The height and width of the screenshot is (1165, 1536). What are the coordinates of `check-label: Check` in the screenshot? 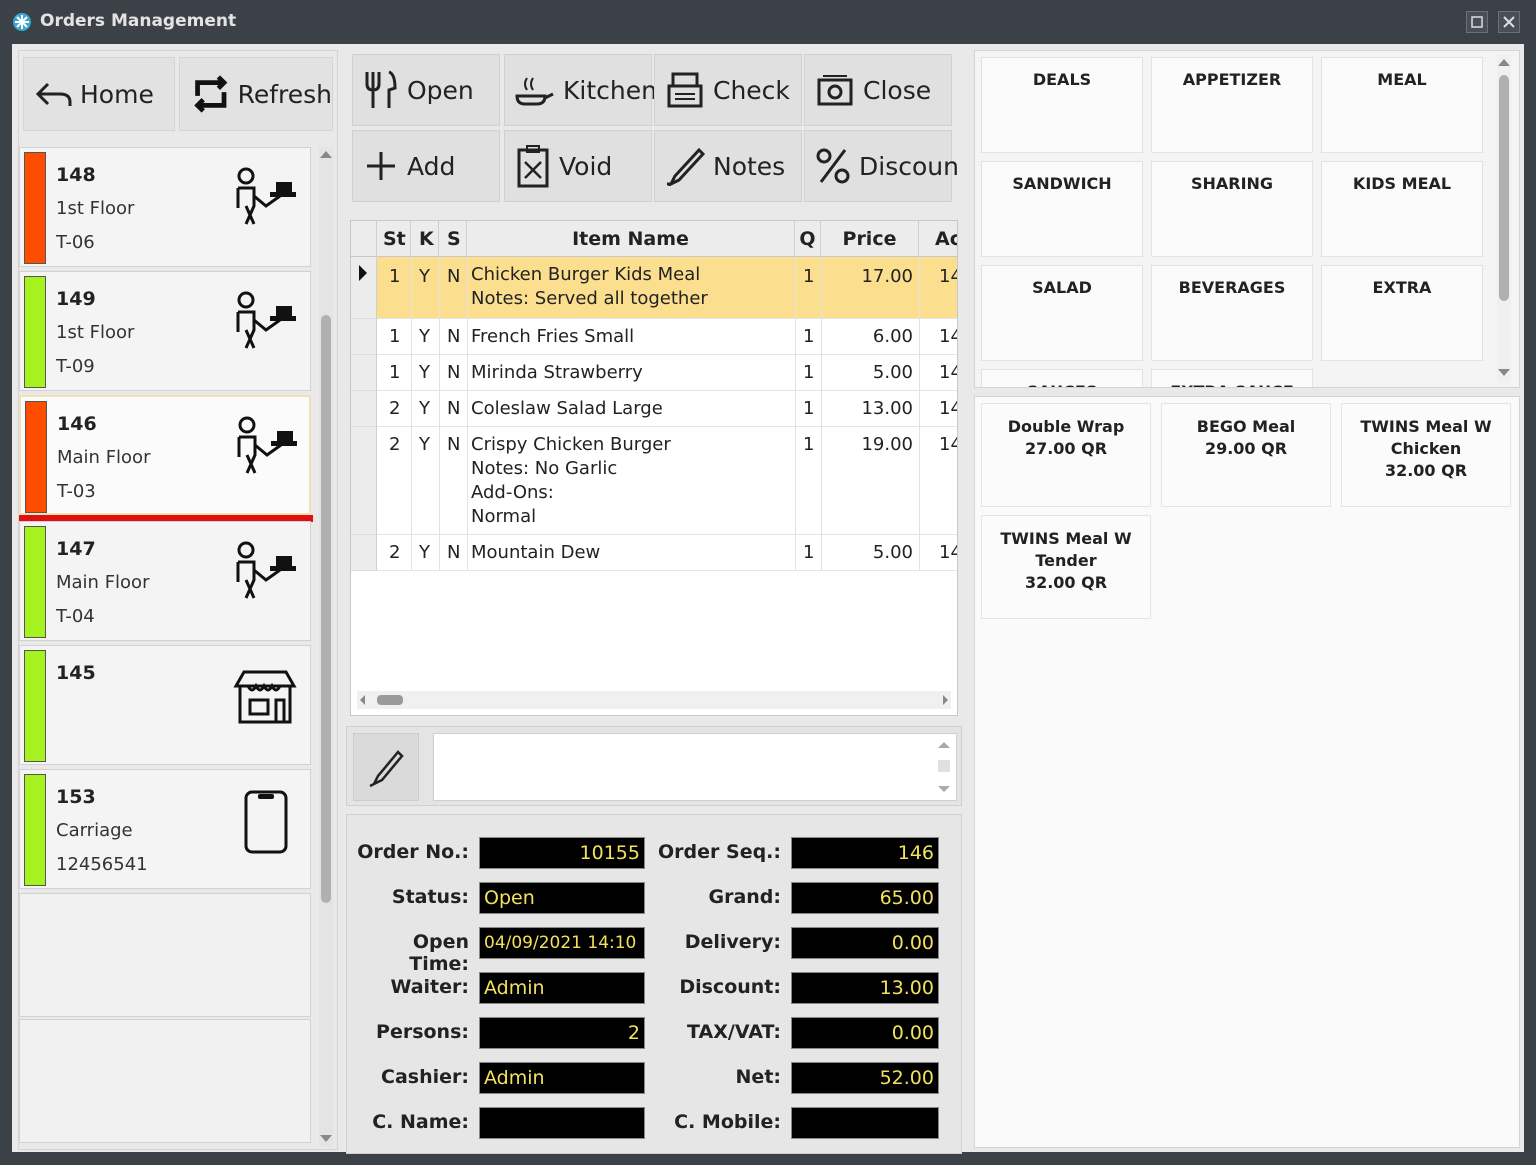 It's located at (751, 90).